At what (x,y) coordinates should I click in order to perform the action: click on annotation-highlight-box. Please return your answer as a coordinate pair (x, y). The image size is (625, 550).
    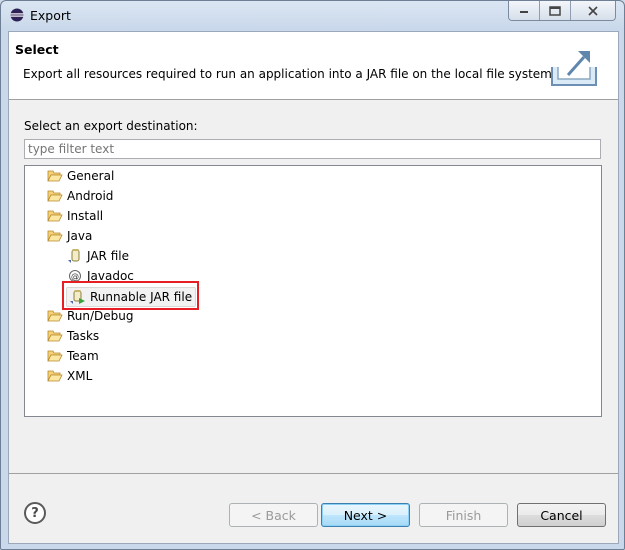
    Looking at the image, I should click on (130, 295).